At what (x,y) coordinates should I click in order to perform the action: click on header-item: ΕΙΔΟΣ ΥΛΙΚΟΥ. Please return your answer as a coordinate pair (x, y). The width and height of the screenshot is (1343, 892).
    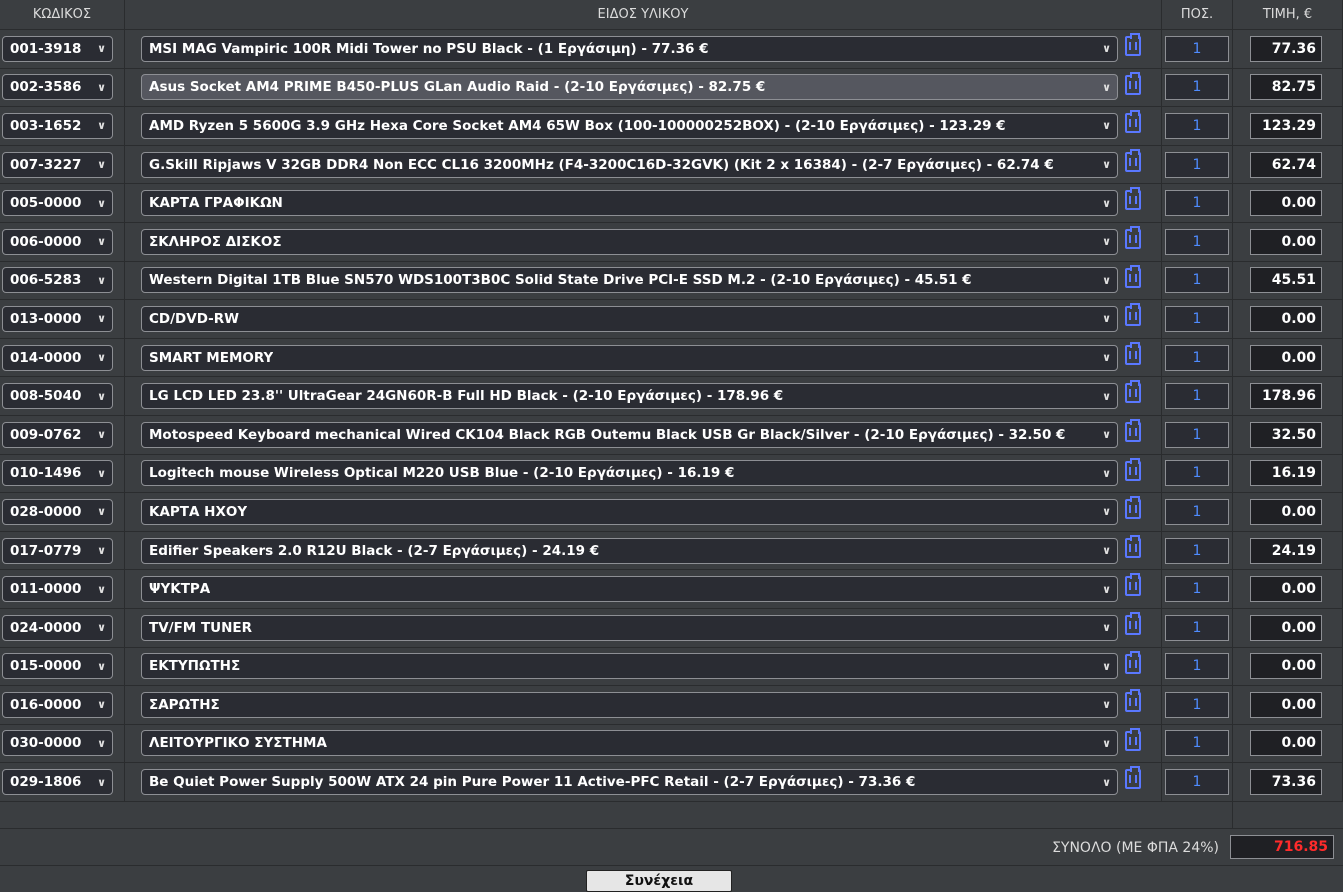
    Looking at the image, I should click on (643, 15).